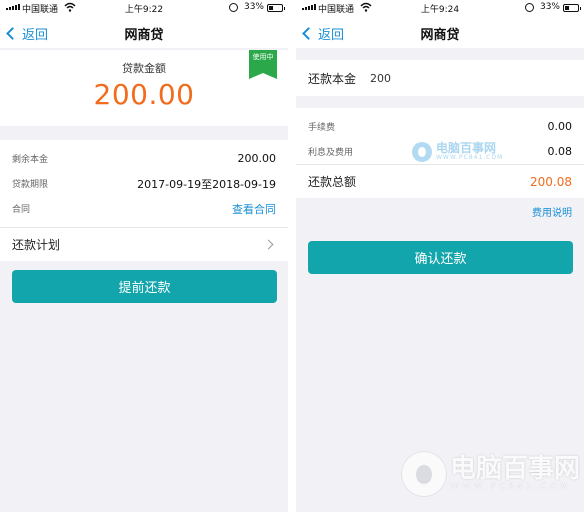  I want to click on repay-principal-label: 还款本金, so click(332, 78).